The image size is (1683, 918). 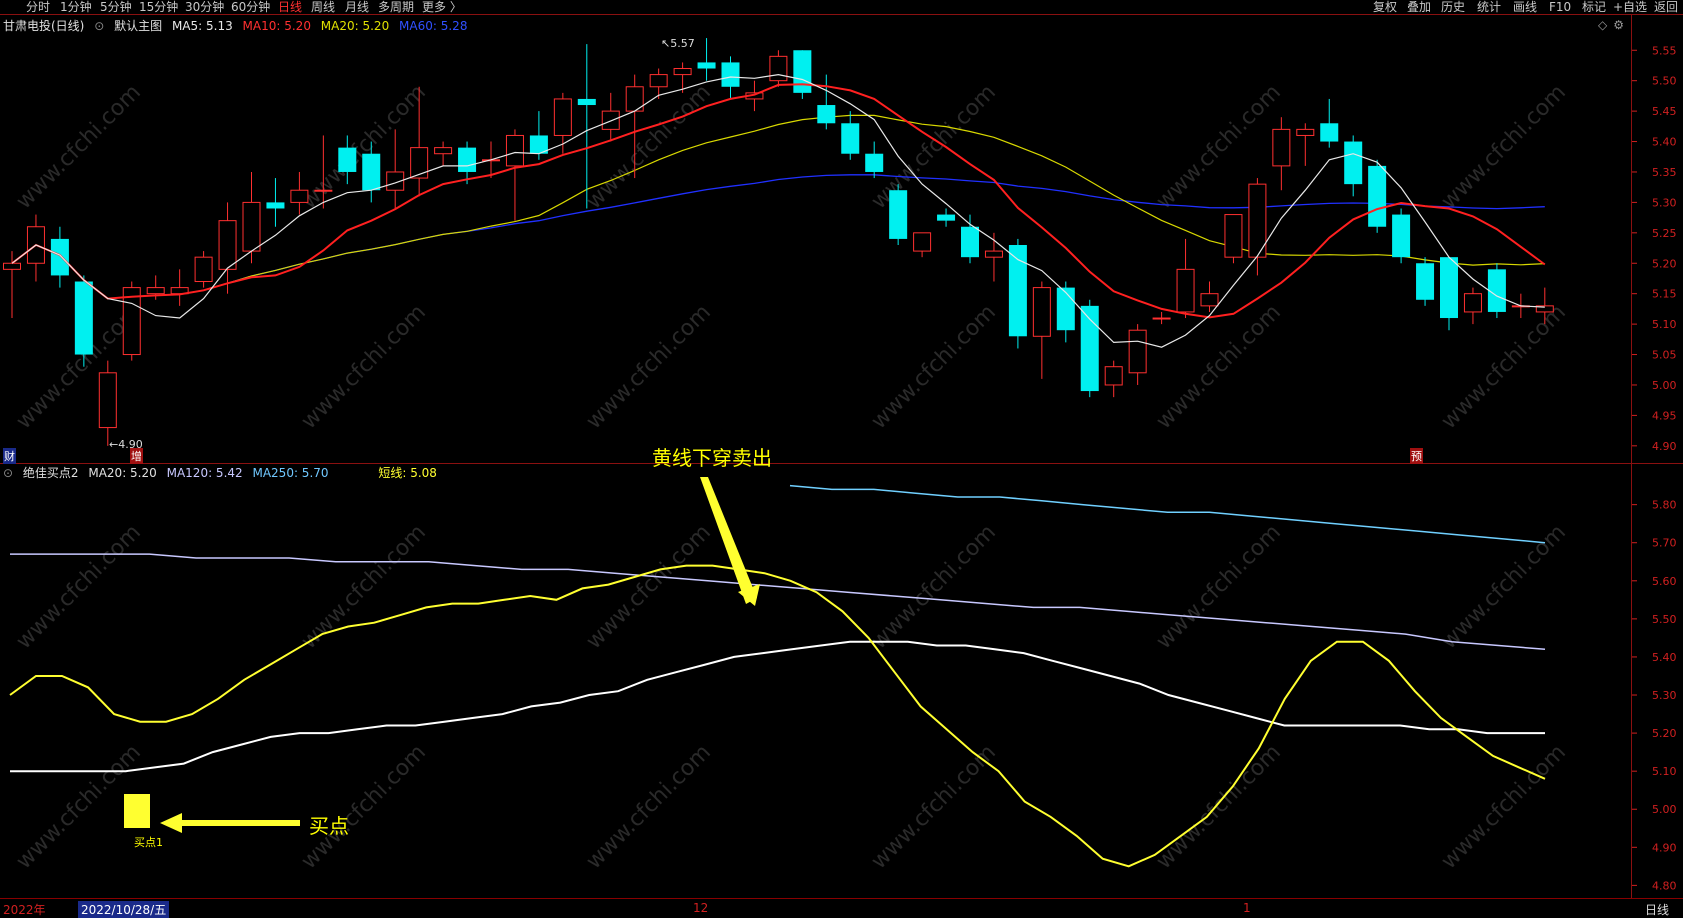 I want to click on high-price-label: ↖5.57, so click(x=678, y=43).